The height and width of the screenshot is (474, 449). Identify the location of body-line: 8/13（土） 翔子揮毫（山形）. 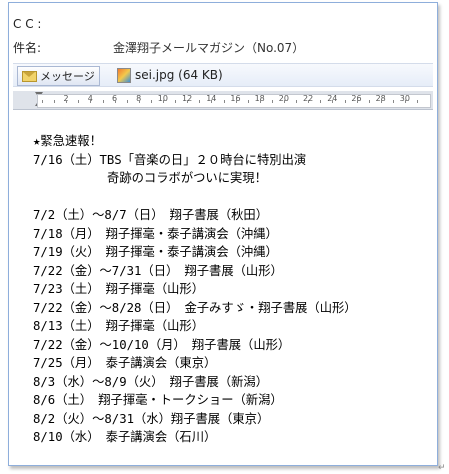
(119, 326).